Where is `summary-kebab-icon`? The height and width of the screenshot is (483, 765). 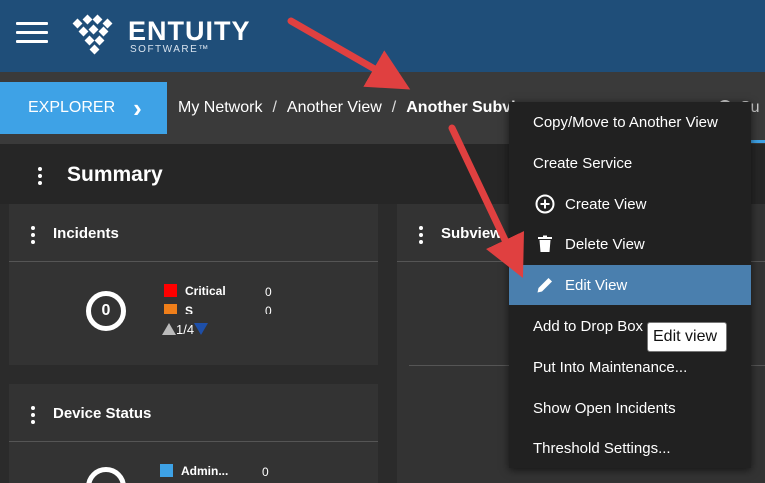
summary-kebab-icon is located at coordinates (41, 177).